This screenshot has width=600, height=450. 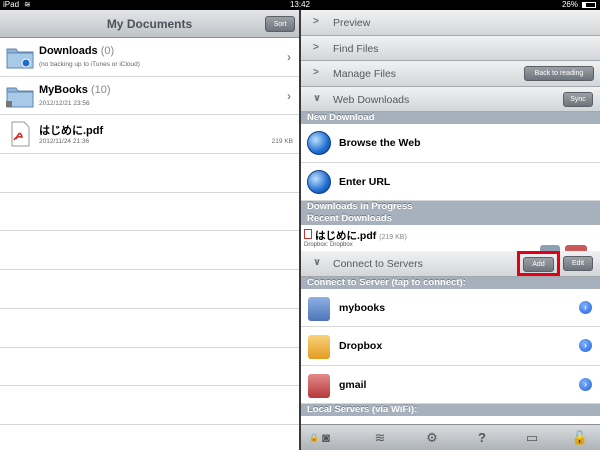 What do you see at coordinates (326, 438) in the screenshot?
I see `camera-icon: ◙` at bounding box center [326, 438].